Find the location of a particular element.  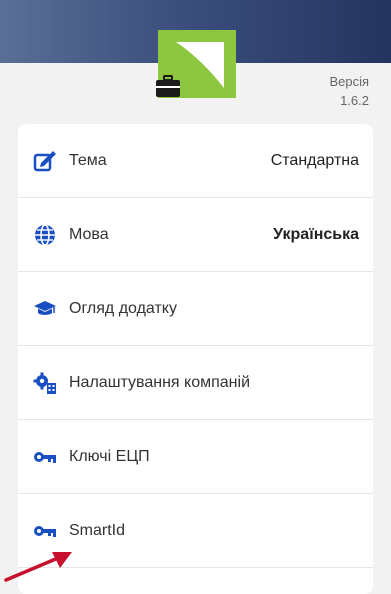

version-label: Версія is located at coordinates (349, 81).